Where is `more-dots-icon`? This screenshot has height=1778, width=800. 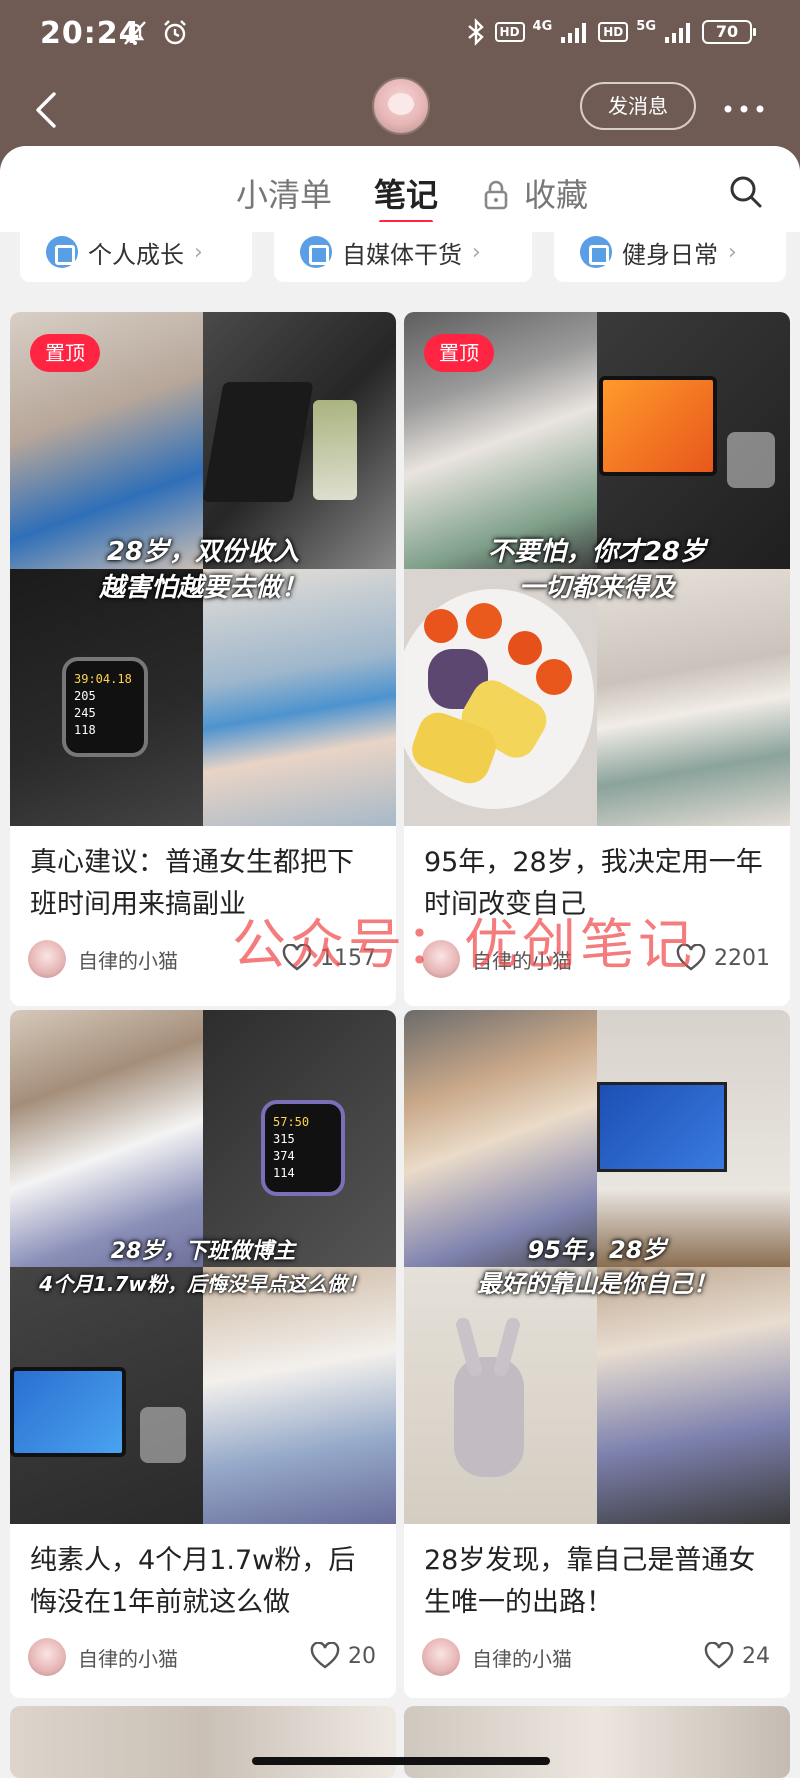
more-dots-icon is located at coordinates (744, 109).